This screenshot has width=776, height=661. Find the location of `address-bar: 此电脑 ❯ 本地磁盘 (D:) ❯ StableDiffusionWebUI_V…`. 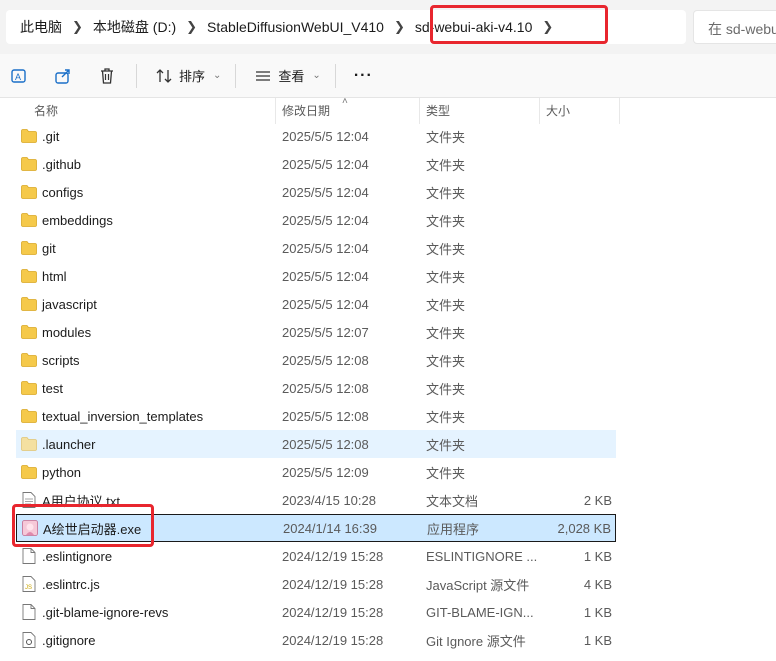

address-bar: 此电脑 ❯ 本地磁盘 (D:) ❯ StableDiffusionWebUI_V… is located at coordinates (388, 27).